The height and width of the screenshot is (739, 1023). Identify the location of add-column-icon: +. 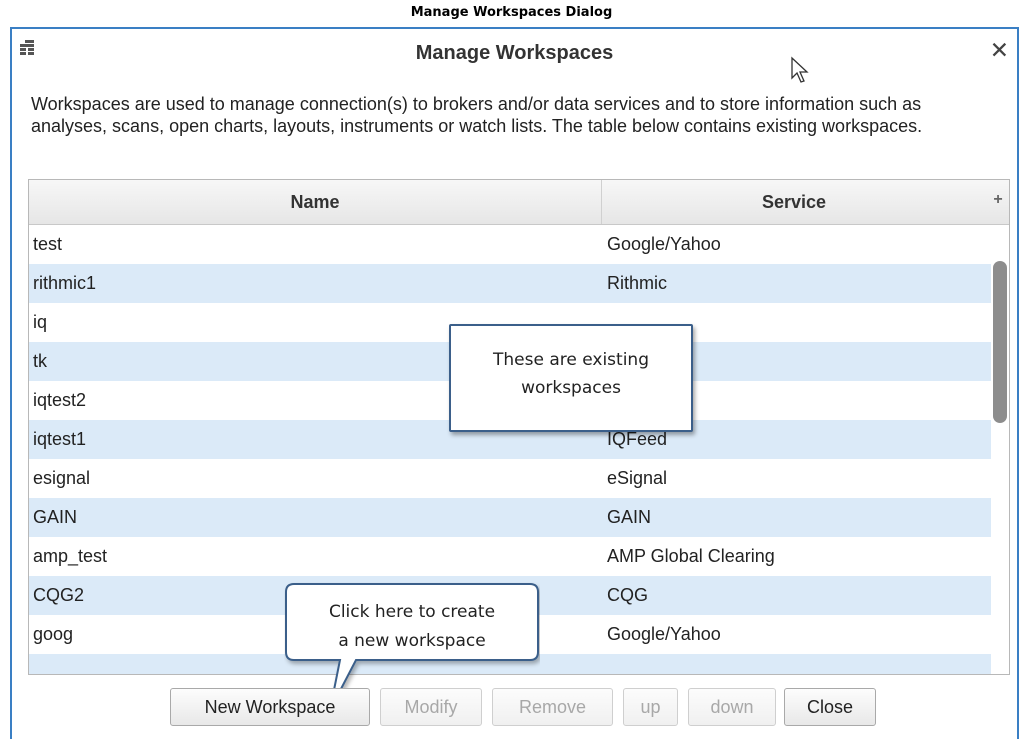
(998, 202).